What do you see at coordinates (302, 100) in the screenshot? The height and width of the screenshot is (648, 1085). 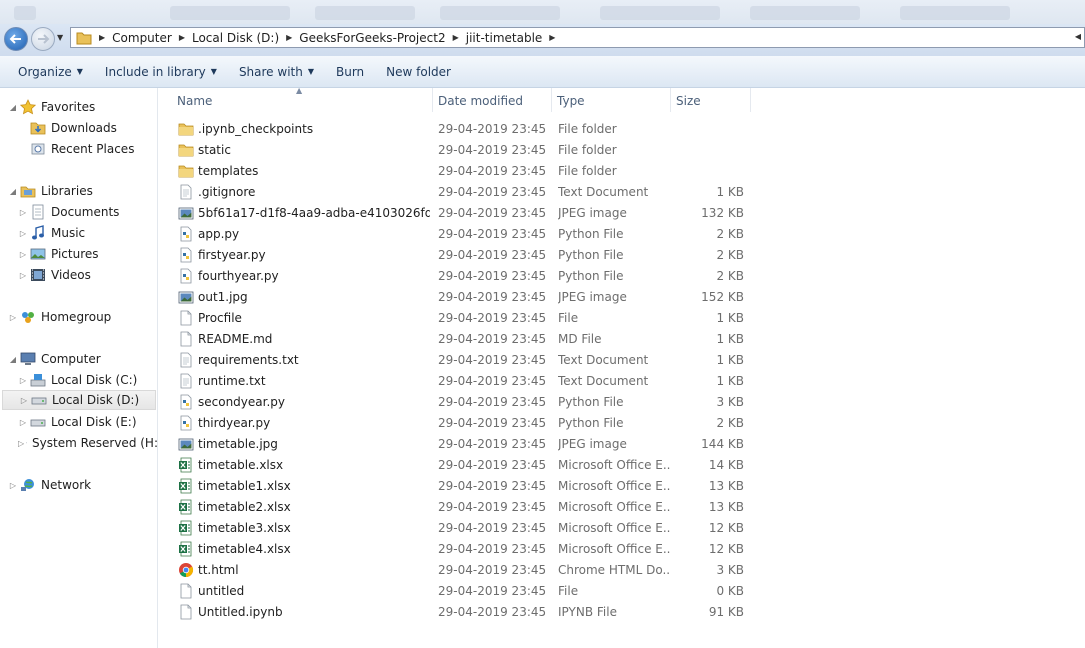 I see `column-header-name: Name` at bounding box center [302, 100].